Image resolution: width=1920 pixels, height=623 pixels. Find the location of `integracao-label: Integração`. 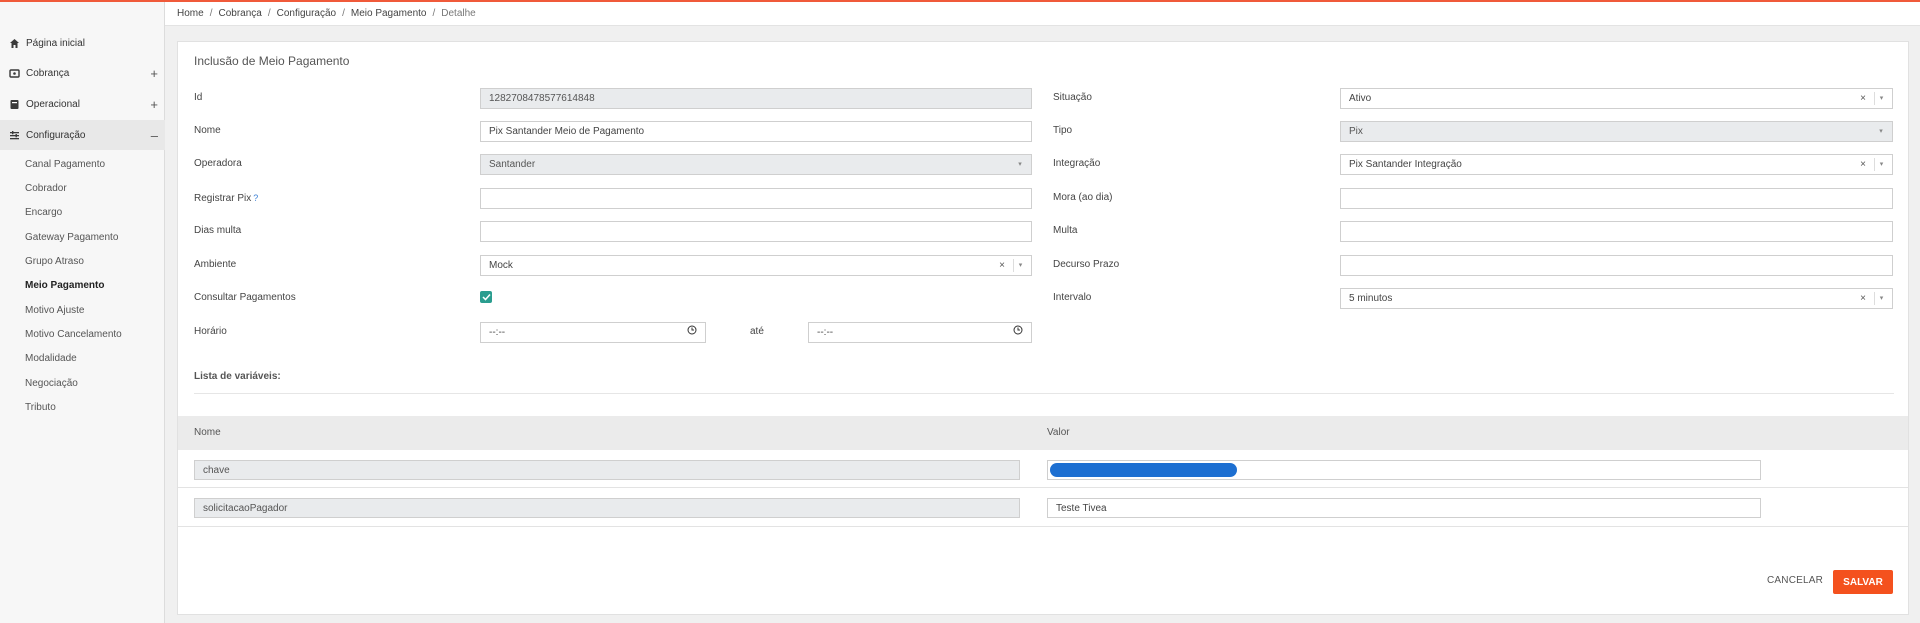

integracao-label: Integração is located at coordinates (1077, 163).